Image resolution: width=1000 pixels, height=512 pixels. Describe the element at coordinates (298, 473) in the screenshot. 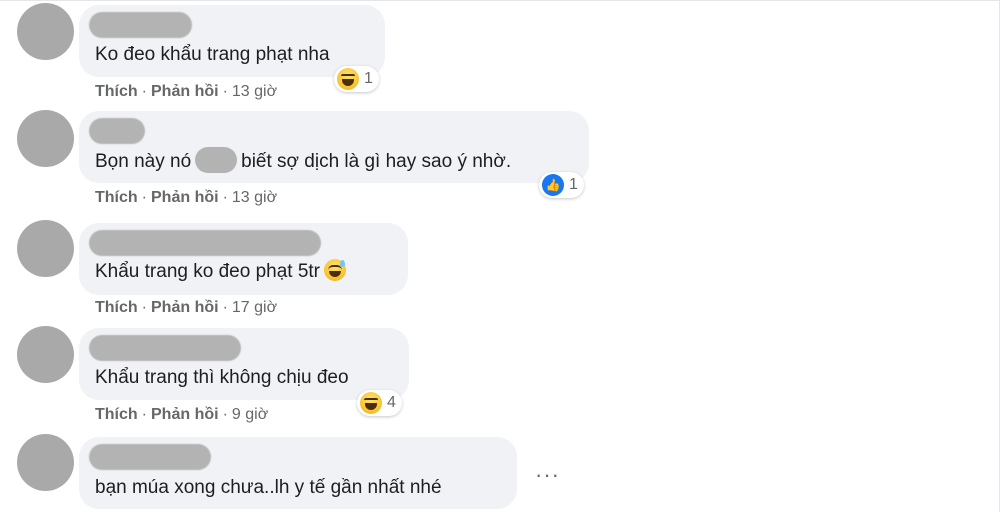

I see `comment-bubble: bạn múa xong chưa..lh y tế gần nhất nhé` at that location.